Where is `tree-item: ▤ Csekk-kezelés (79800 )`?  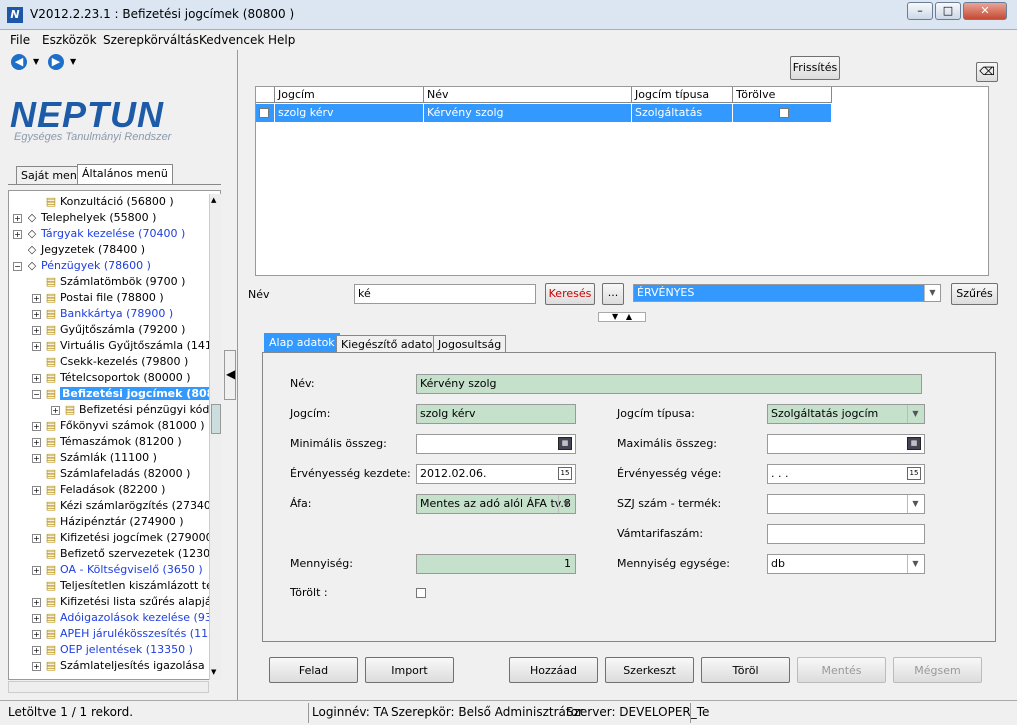
tree-item: ▤ Csekk-kezelés (79800 ) is located at coordinates (110, 362).